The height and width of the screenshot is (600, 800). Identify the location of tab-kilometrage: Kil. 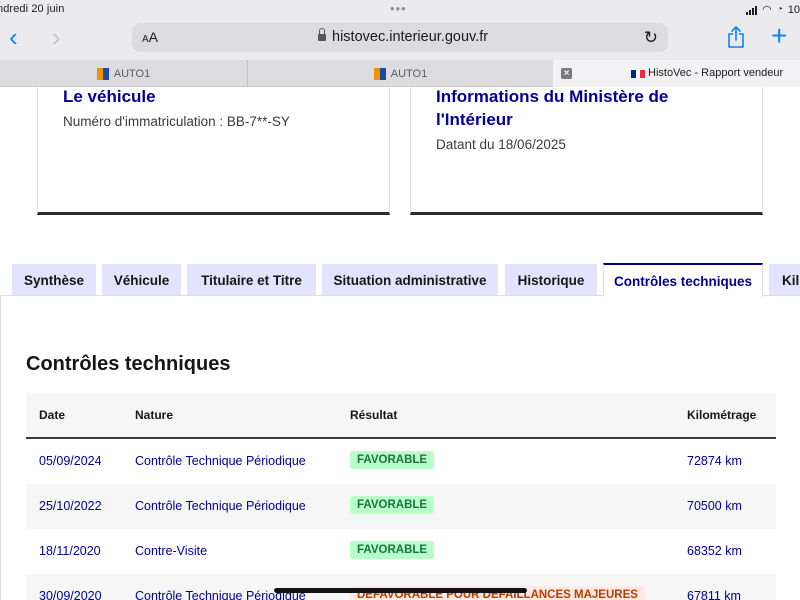
(784, 280).